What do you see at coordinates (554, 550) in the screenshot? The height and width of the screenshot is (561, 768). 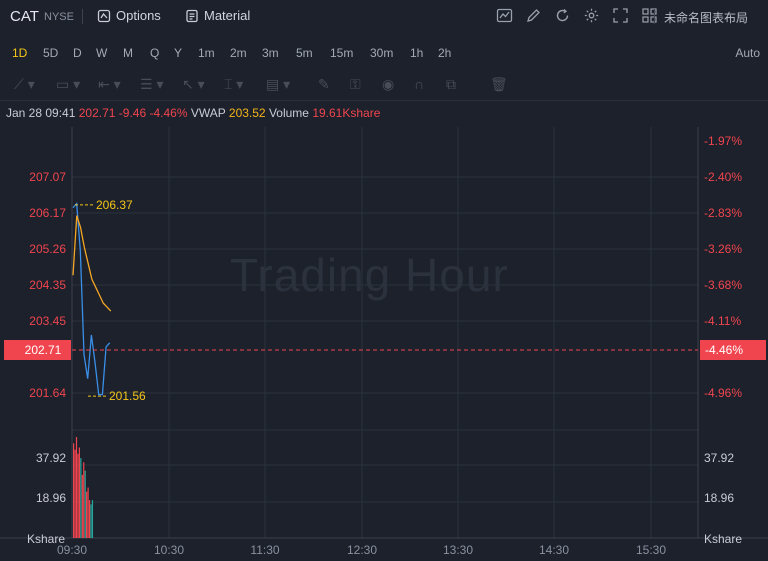 I see `time-axis-label: 14:30` at bounding box center [554, 550].